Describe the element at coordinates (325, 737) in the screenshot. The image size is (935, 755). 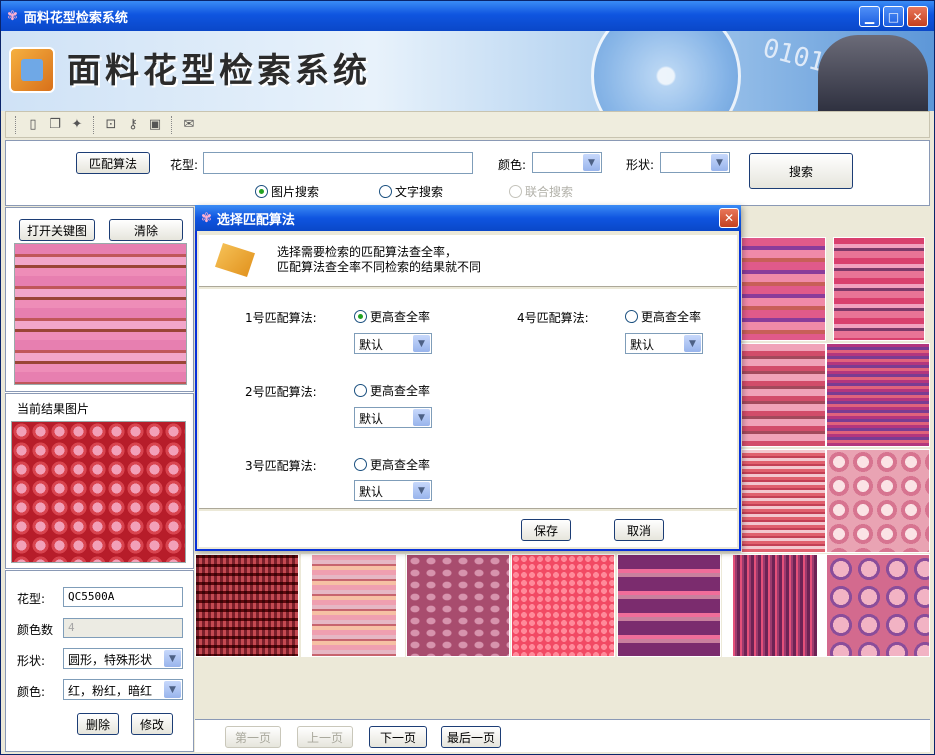
I see `prev-page-button: 上一页` at that location.